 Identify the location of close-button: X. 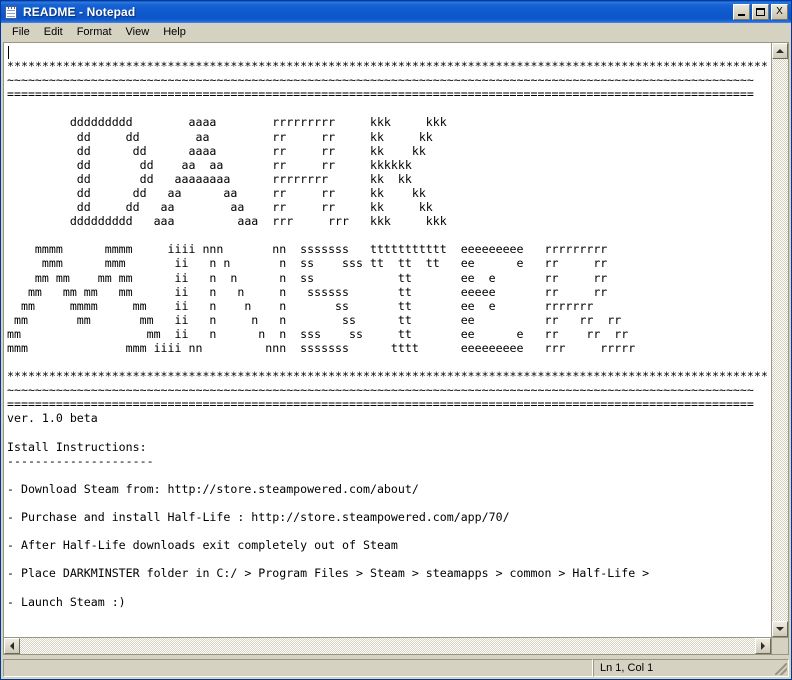
(779, 12).